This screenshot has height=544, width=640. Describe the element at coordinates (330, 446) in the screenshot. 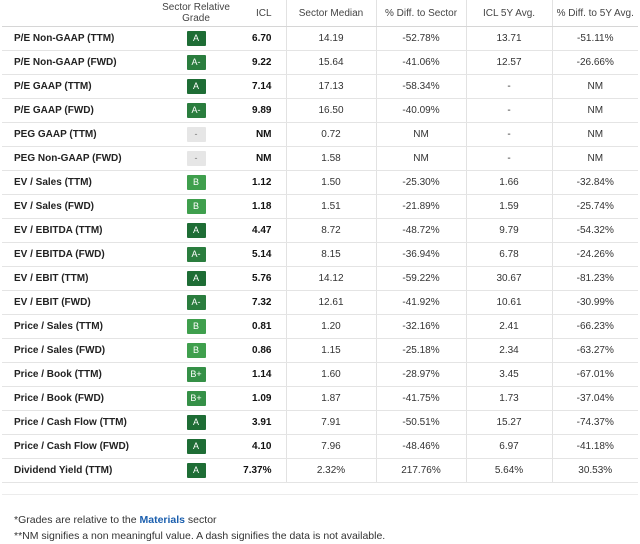

I see `sector-median-value: 7.96` at that location.